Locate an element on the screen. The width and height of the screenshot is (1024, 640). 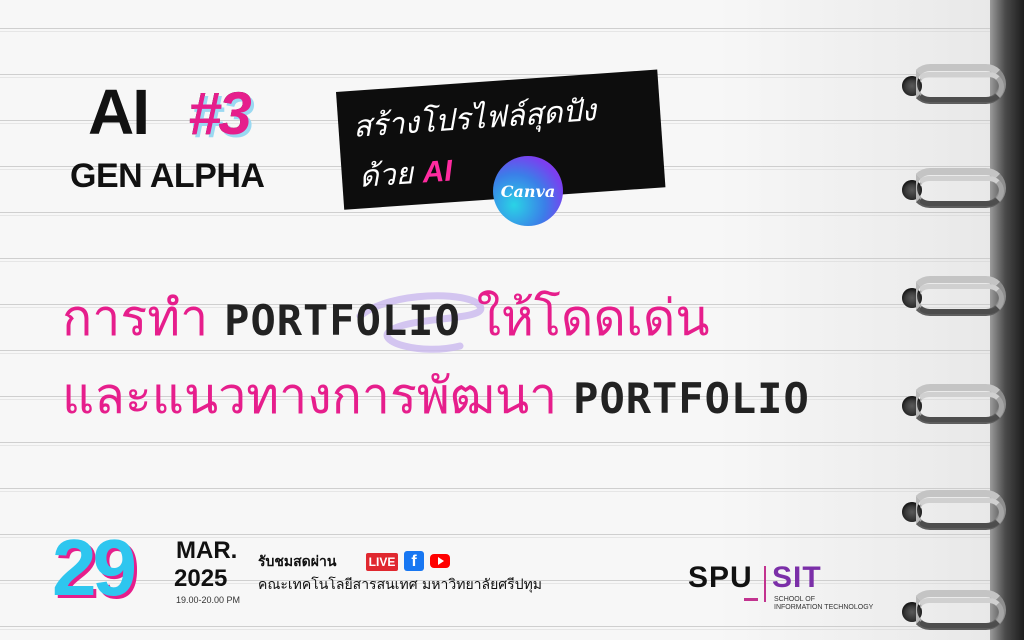
tagline-ai: AI is located at coordinates (437, 172).